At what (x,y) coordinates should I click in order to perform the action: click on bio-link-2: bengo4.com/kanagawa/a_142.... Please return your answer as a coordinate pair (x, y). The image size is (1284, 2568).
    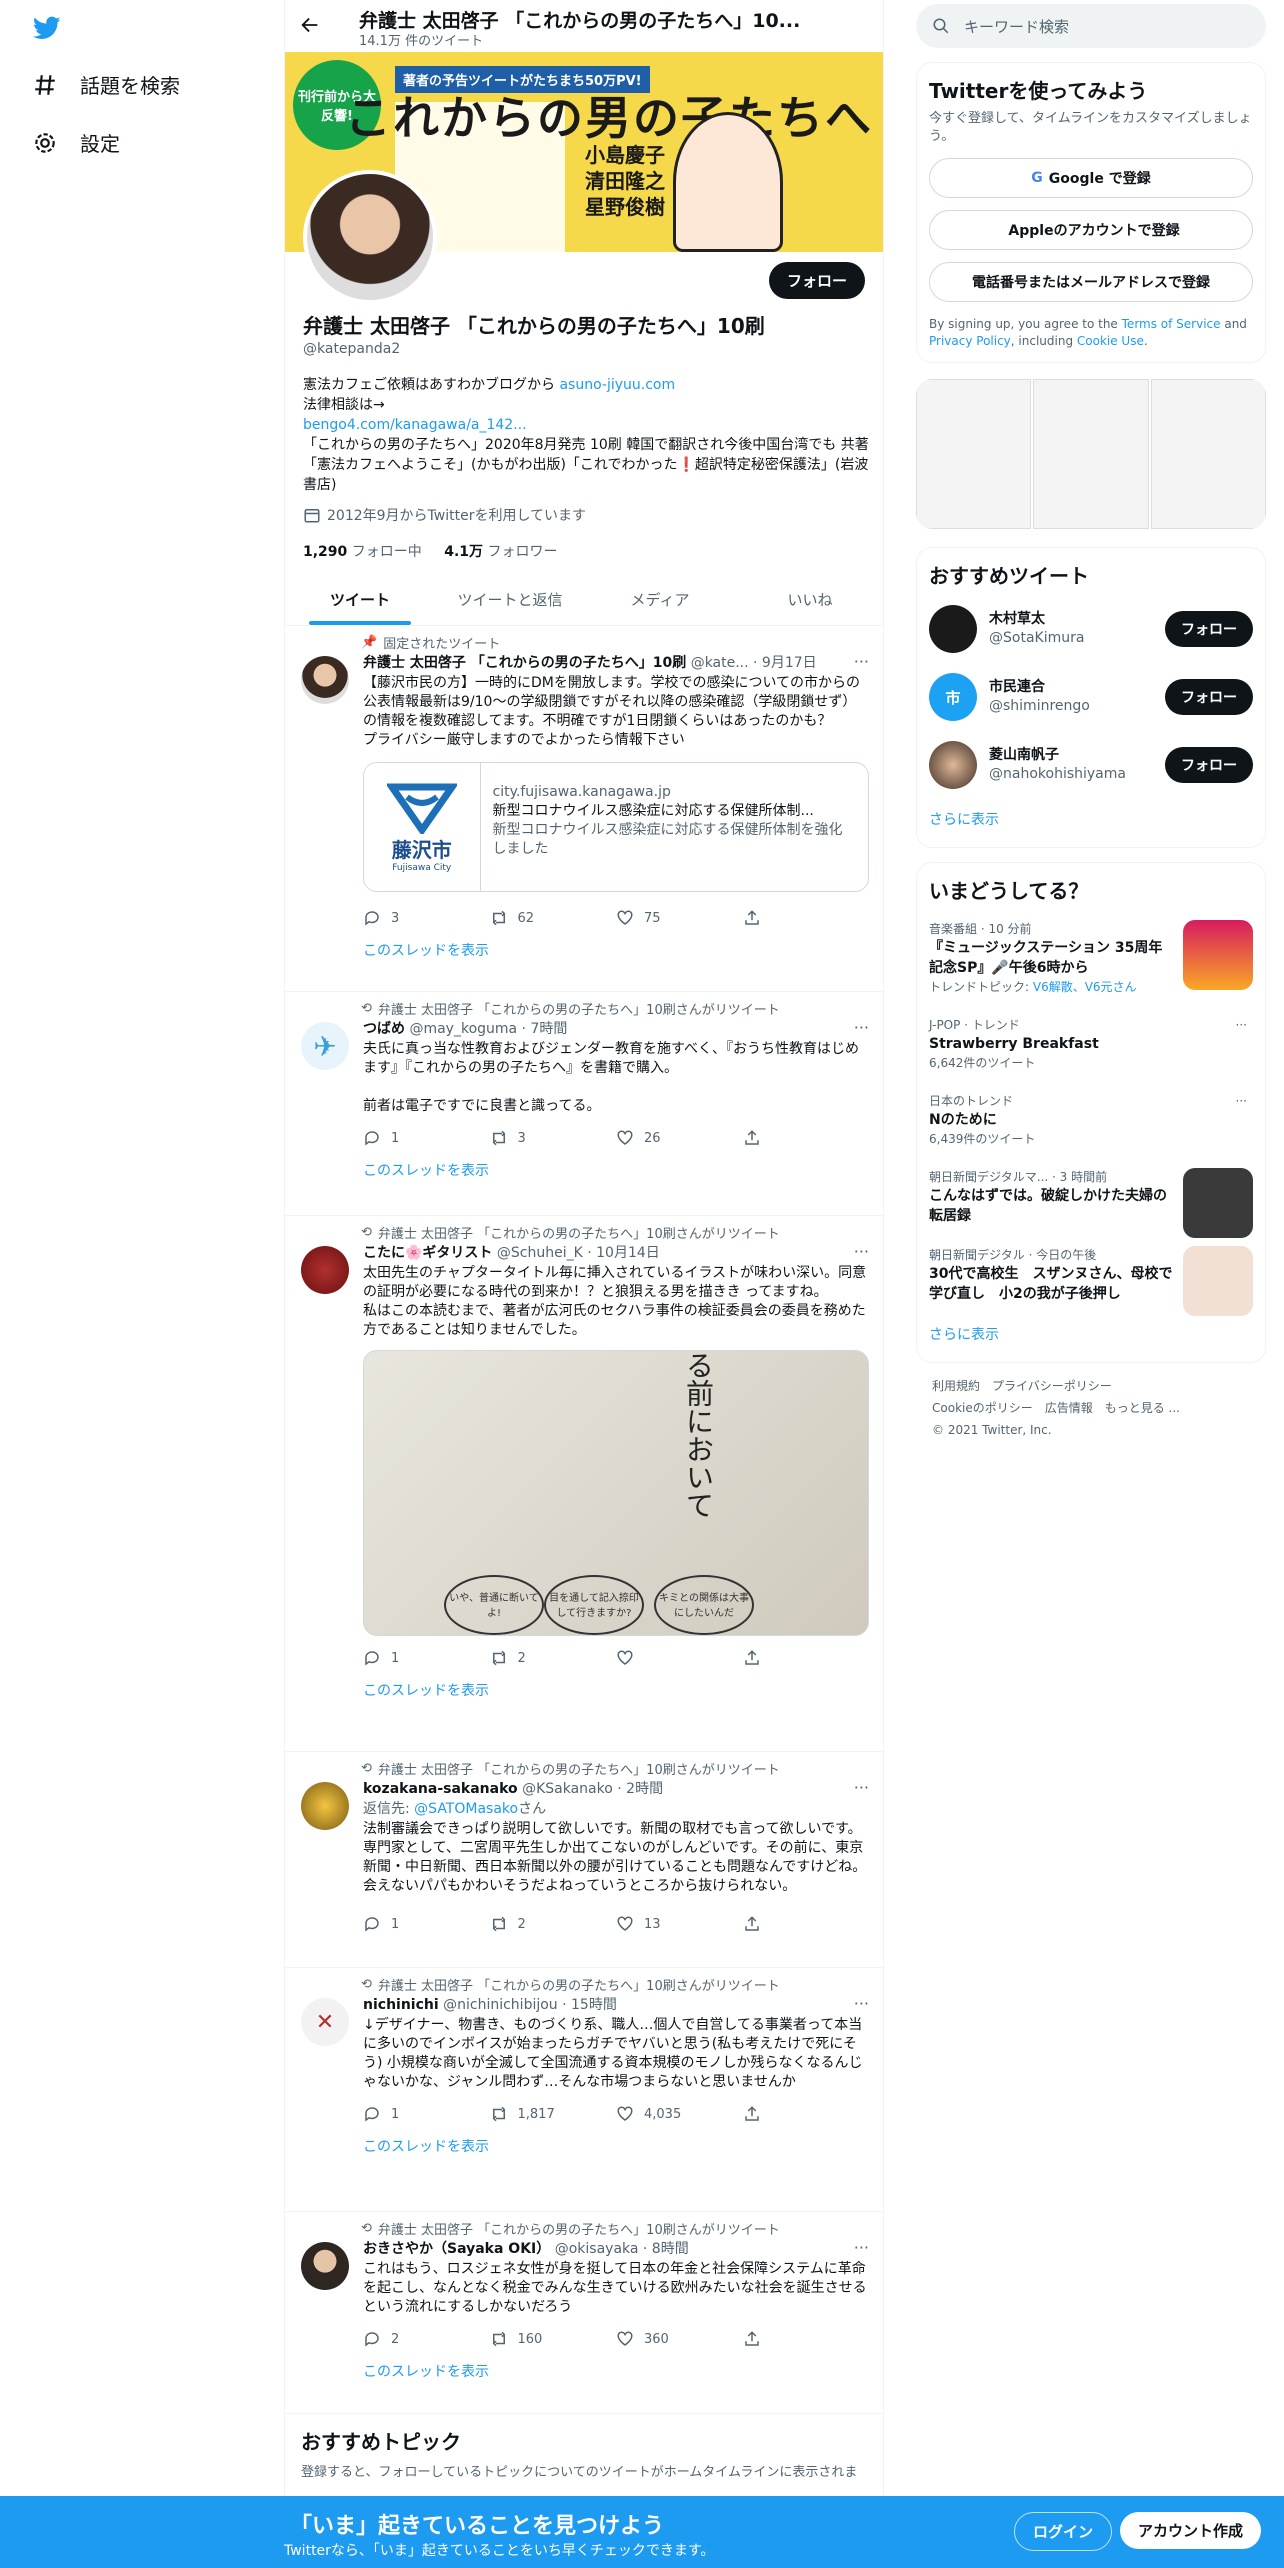
    Looking at the image, I should click on (586, 425).